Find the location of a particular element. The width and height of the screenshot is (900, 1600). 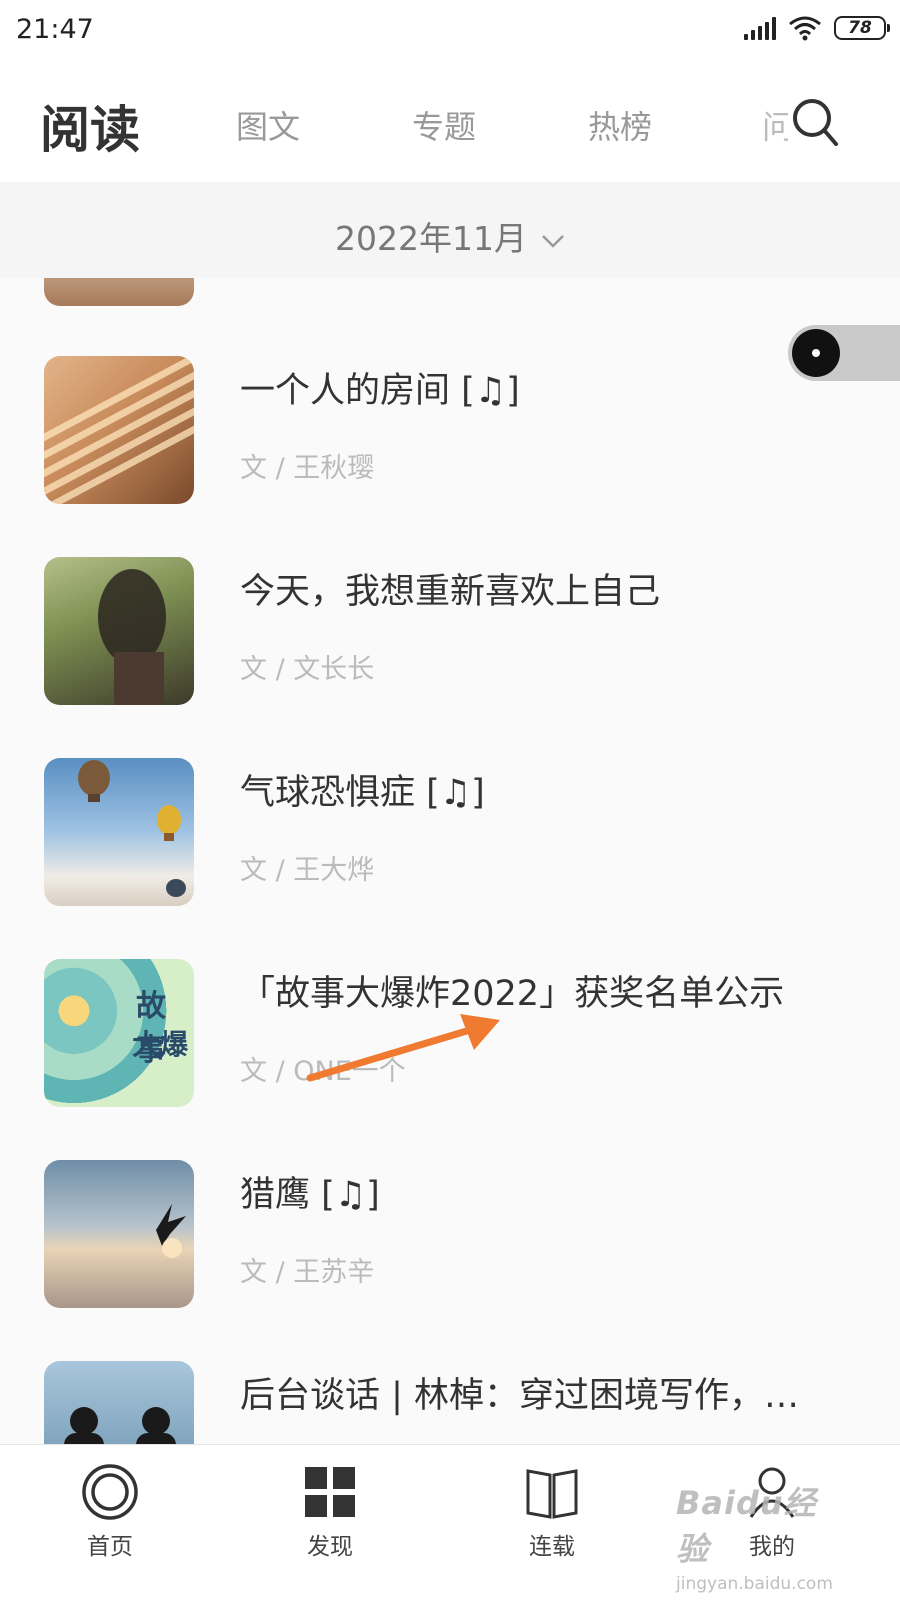

month-label: 2022年11月 is located at coordinates (431, 238).